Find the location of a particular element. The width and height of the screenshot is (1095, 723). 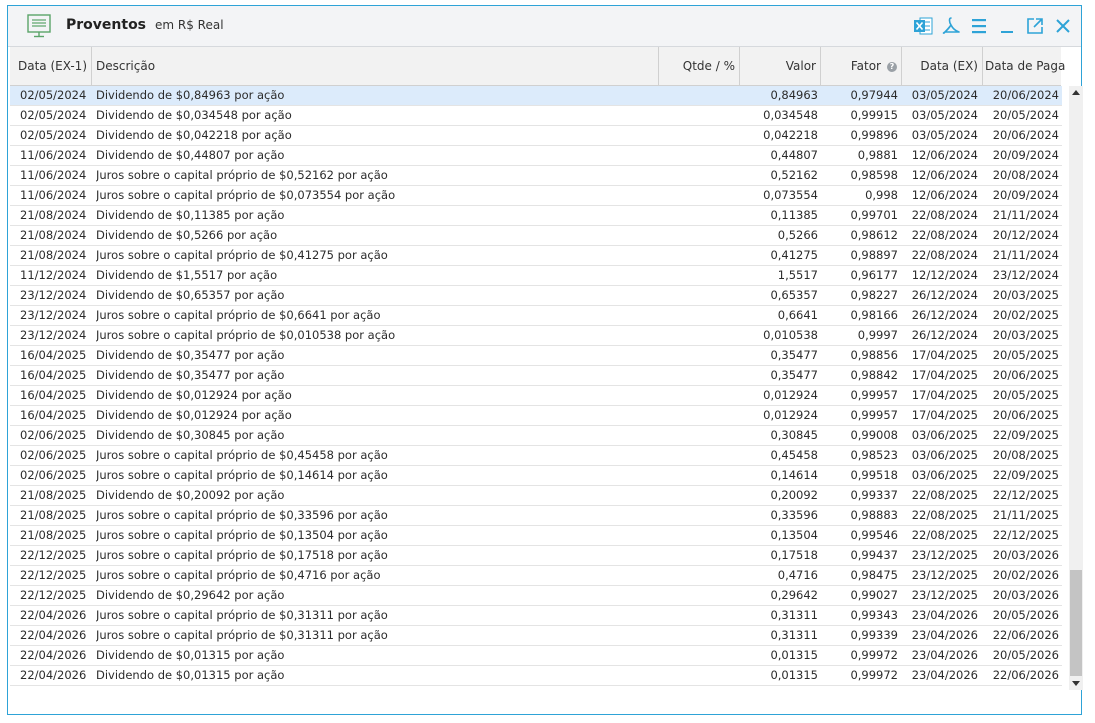

cell-fator: 0,96177 is located at coordinates (874, 275).